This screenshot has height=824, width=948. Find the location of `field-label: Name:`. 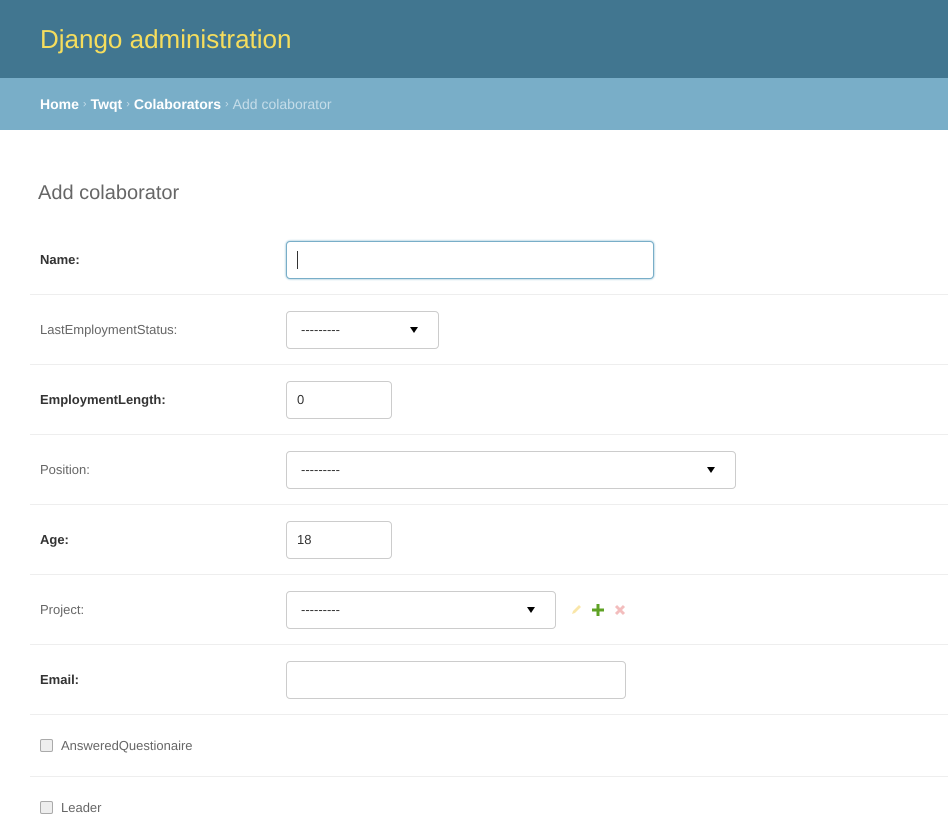

field-label: Name: is located at coordinates (60, 259).